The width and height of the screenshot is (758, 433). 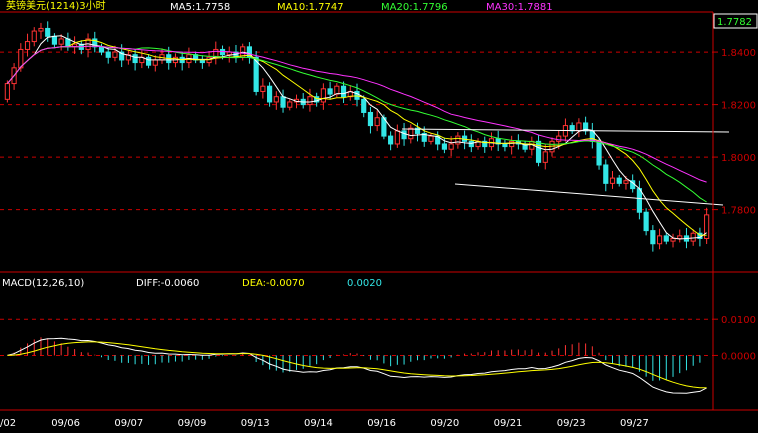 I want to click on ma20-value: MA20:1.7796, so click(x=414, y=7).